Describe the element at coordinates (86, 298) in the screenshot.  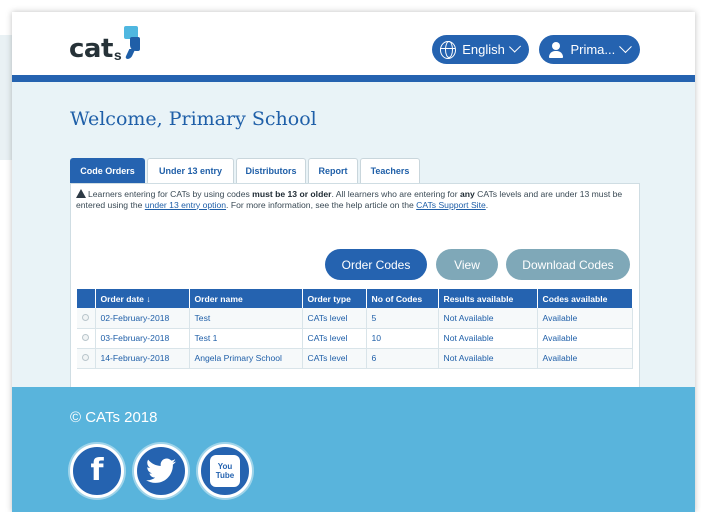
I see `select-column-header` at that location.